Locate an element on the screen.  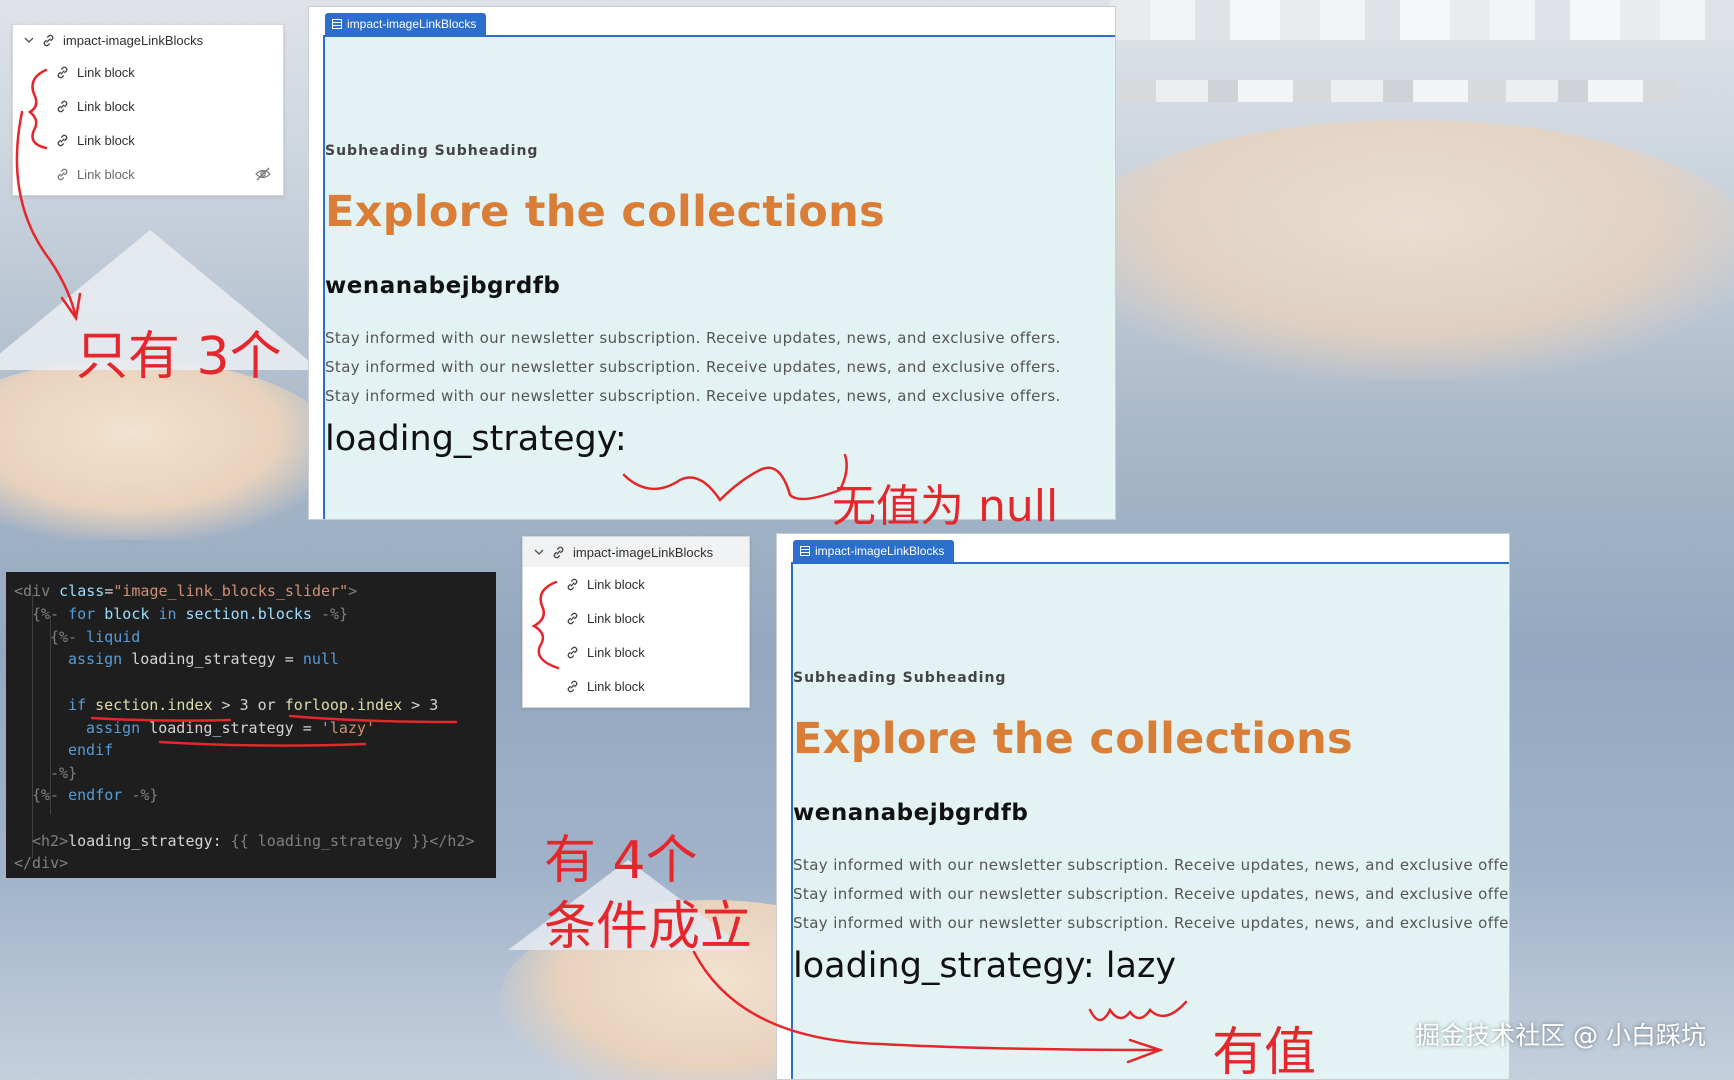
loading-strategy-heading: loading_strategy: is located at coordinates (476, 439).